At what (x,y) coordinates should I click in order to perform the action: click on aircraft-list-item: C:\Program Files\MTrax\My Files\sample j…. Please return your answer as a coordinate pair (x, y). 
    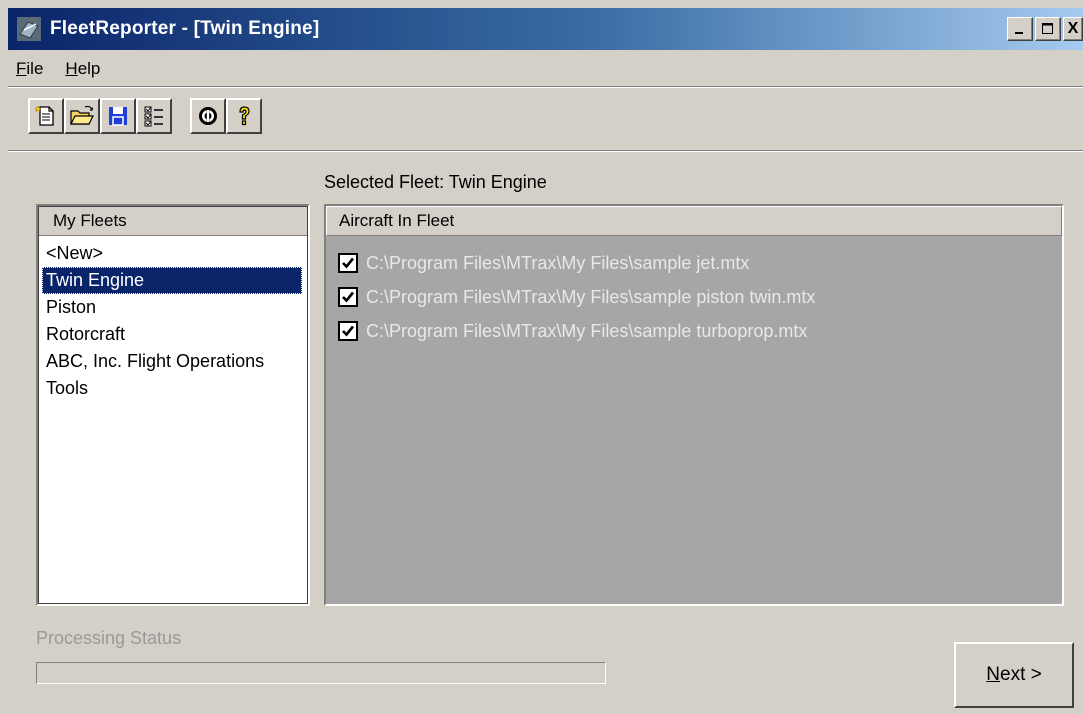
    Looking at the image, I should click on (700, 263).